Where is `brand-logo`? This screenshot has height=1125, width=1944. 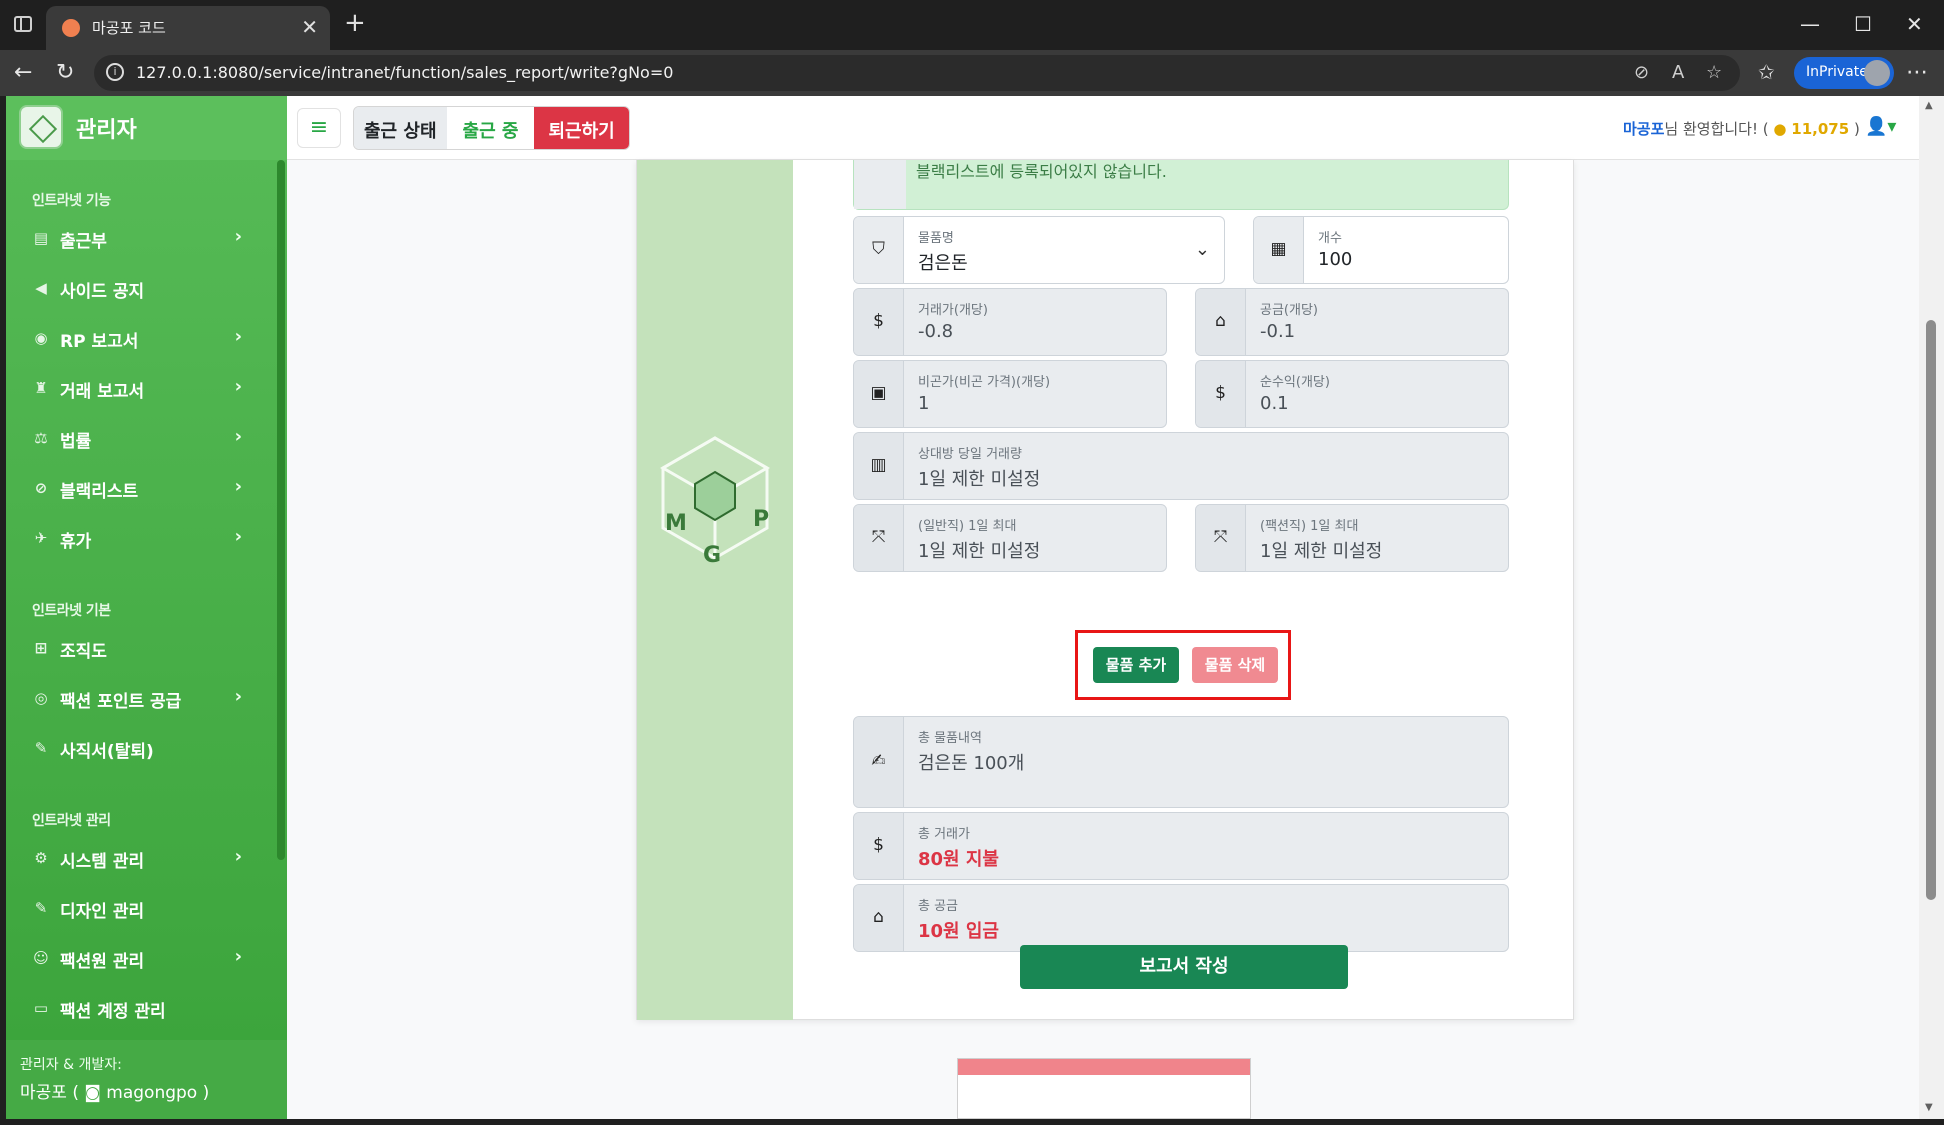 brand-logo is located at coordinates (41, 127).